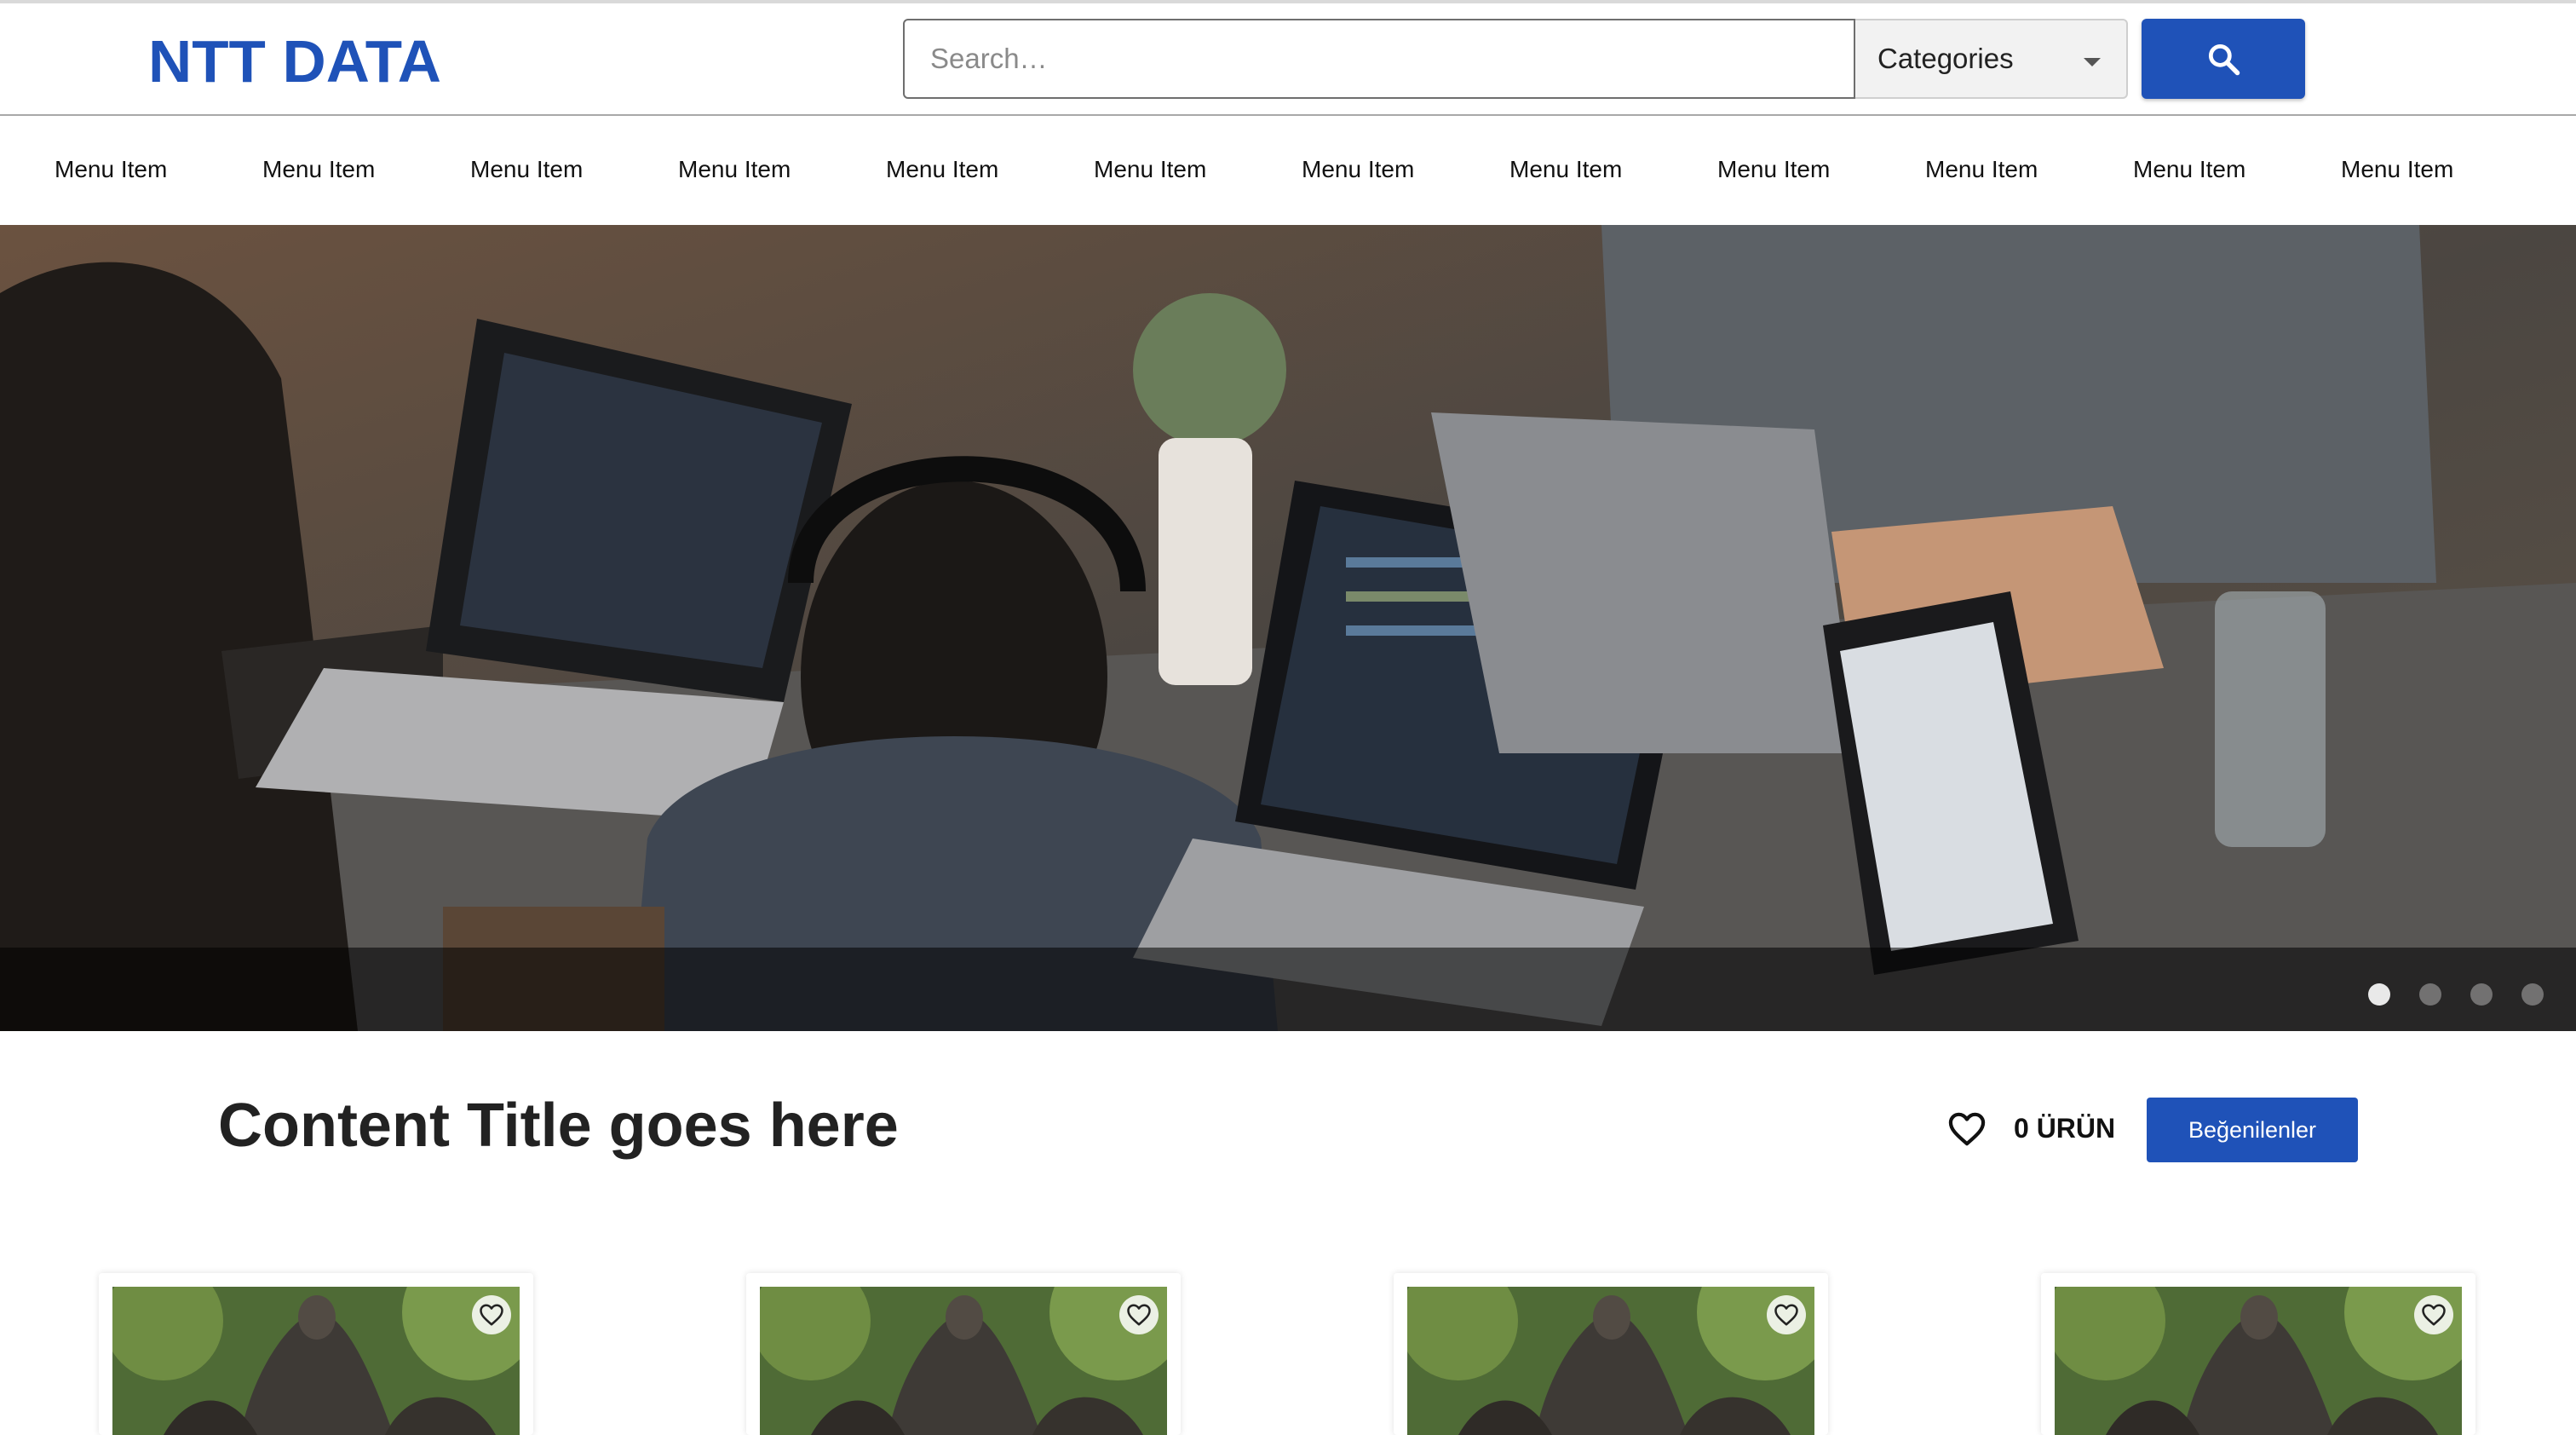  What do you see at coordinates (1945, 58) in the screenshot?
I see `categories-label: Categories` at bounding box center [1945, 58].